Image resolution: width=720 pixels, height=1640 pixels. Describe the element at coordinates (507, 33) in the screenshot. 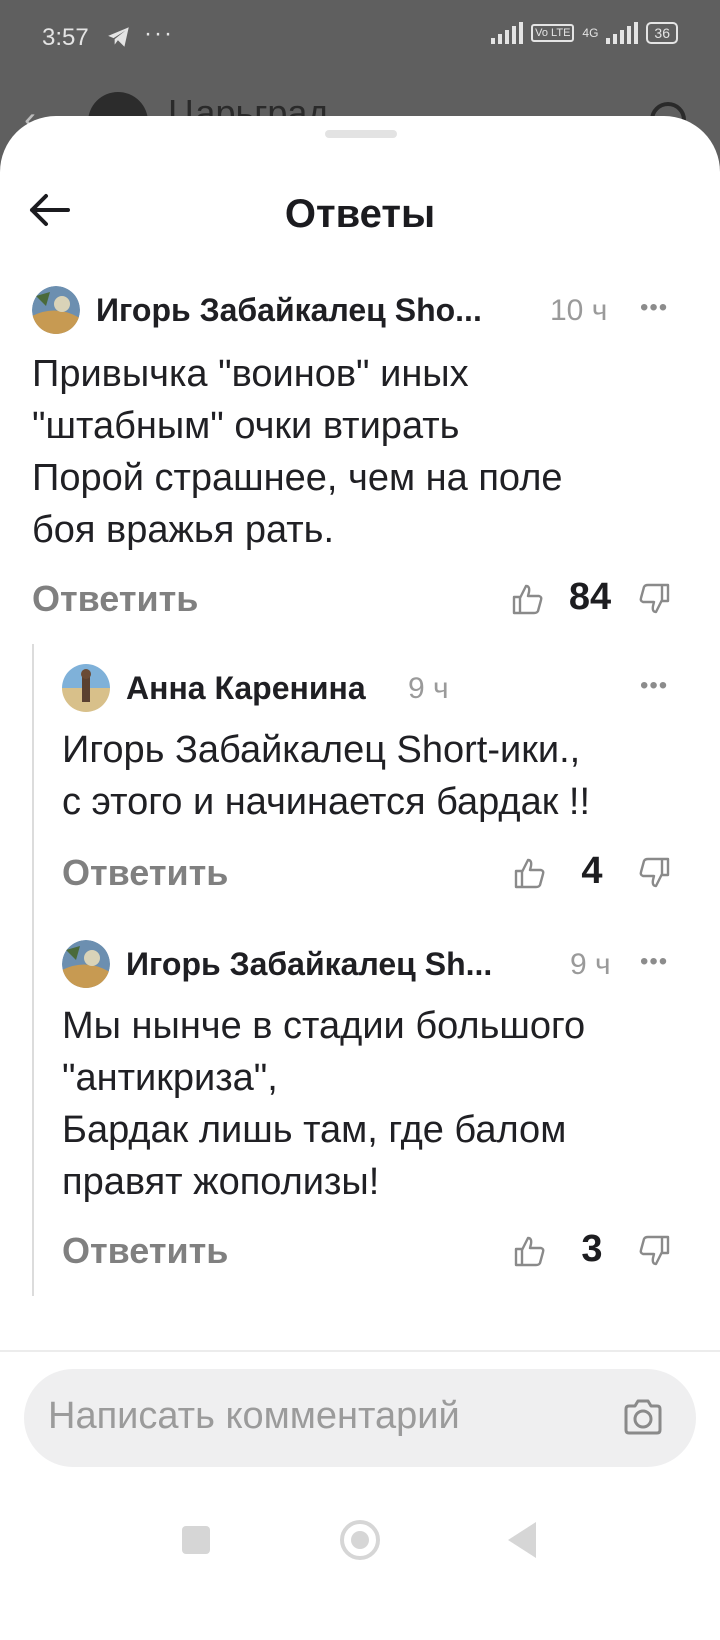

I see `signal-icon` at that location.